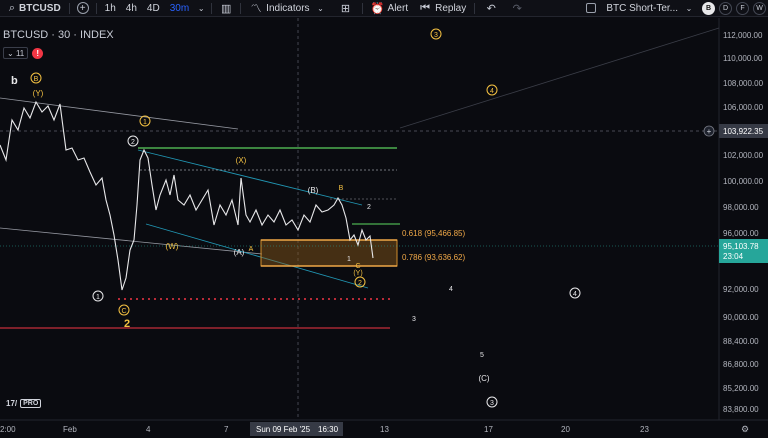  Describe the element at coordinates (559, 78) in the screenshot. I see `trendline-faint` at that location.